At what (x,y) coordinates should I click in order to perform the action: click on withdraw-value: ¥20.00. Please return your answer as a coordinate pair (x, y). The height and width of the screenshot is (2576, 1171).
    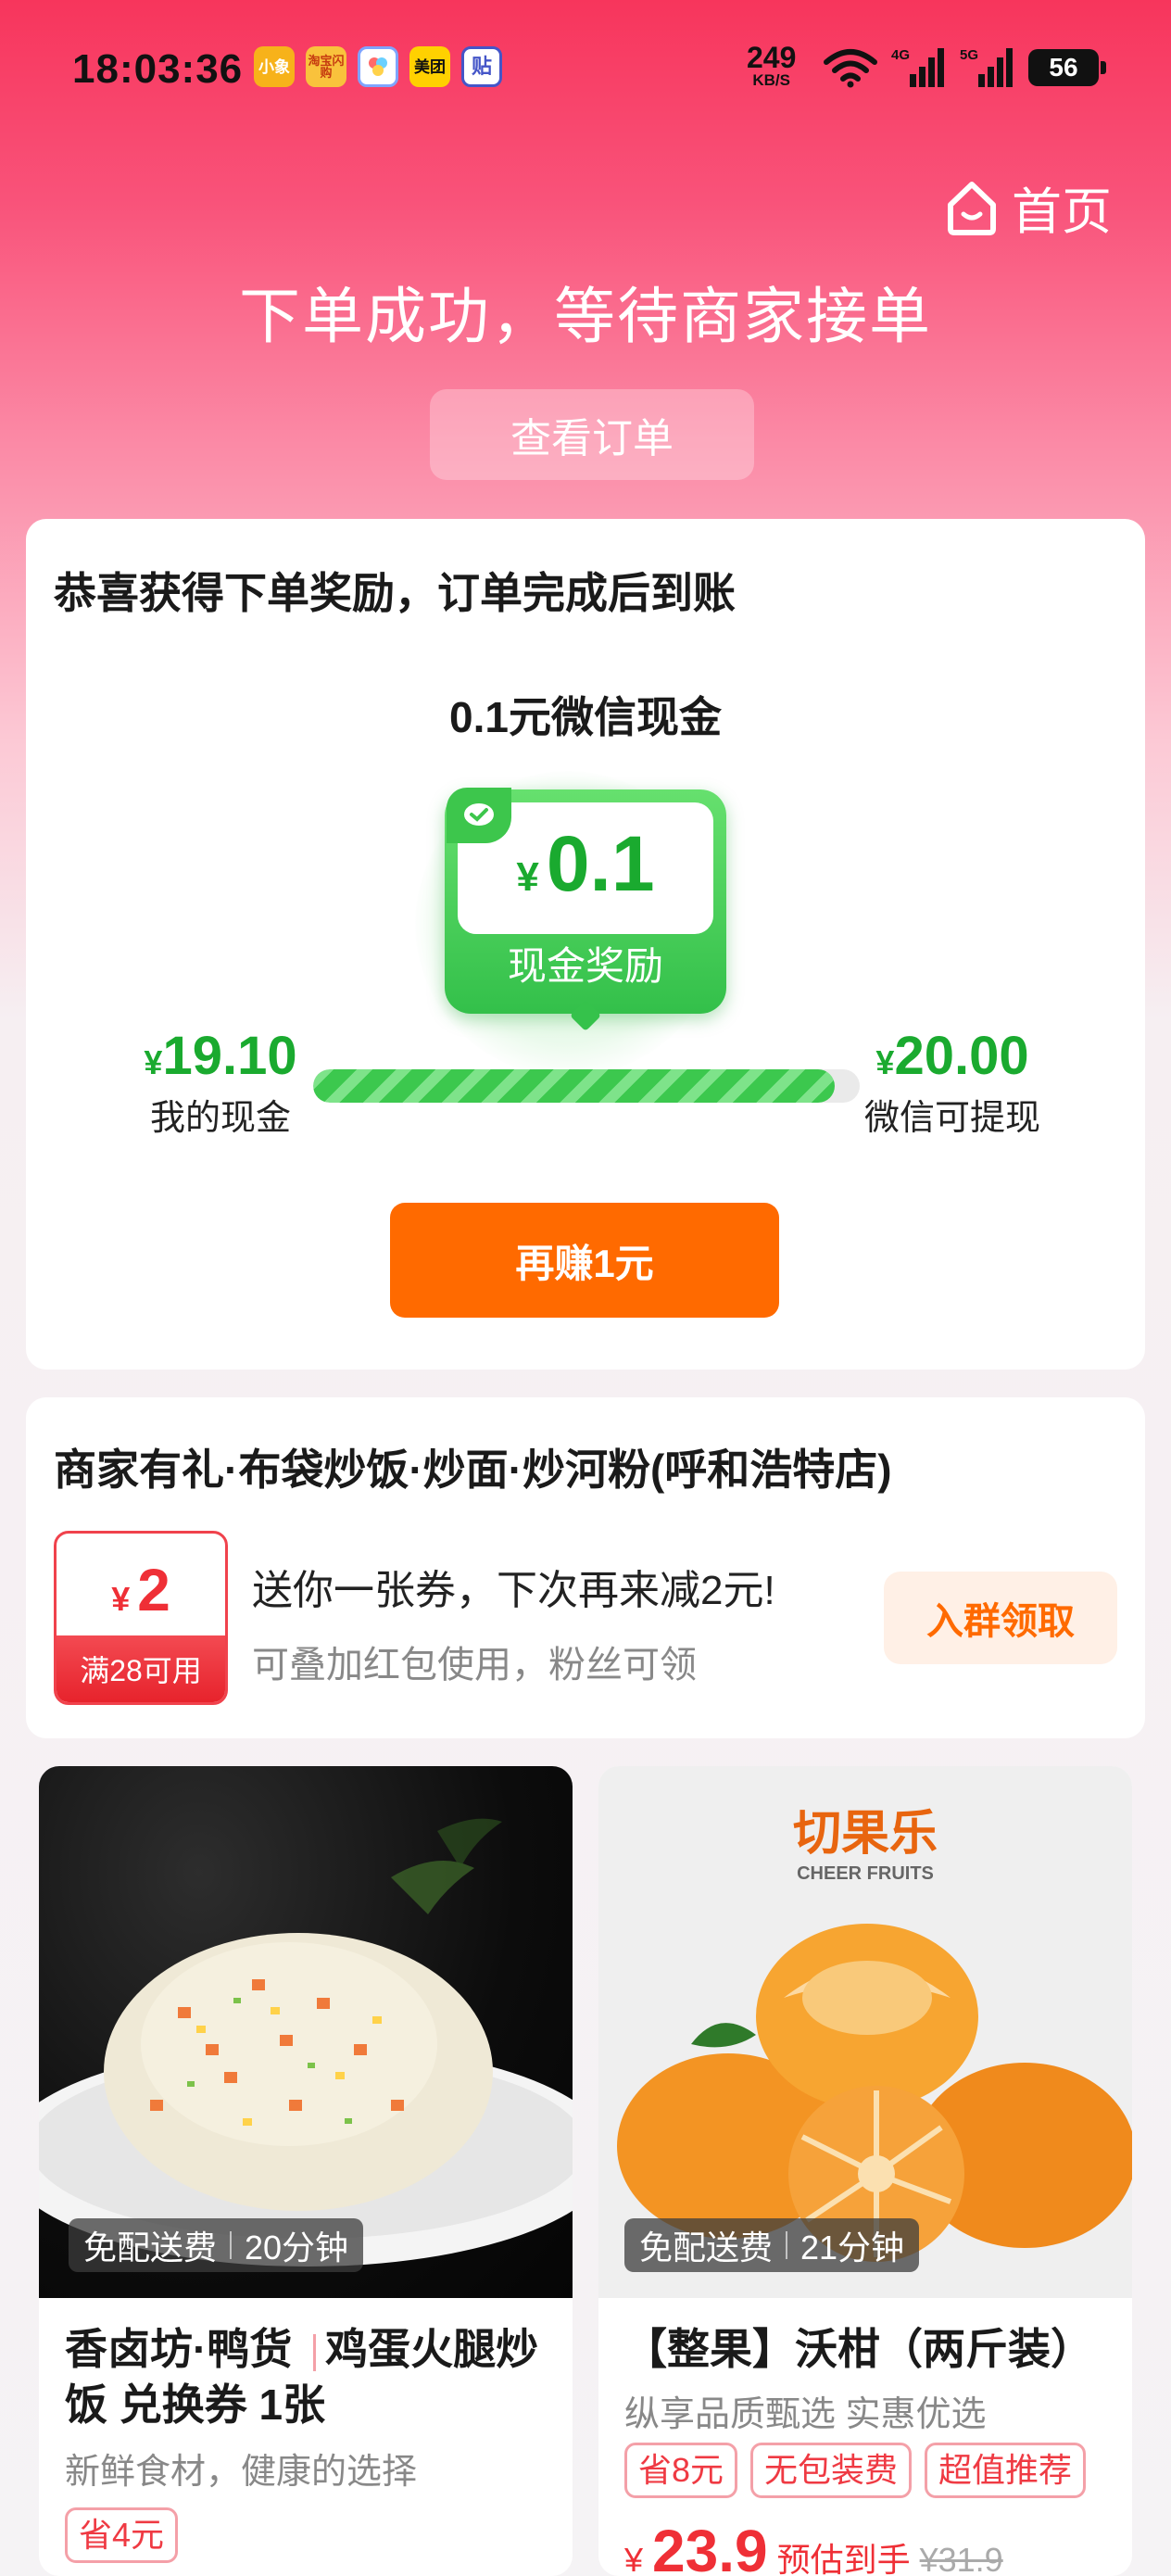
    Looking at the image, I should click on (952, 1056).